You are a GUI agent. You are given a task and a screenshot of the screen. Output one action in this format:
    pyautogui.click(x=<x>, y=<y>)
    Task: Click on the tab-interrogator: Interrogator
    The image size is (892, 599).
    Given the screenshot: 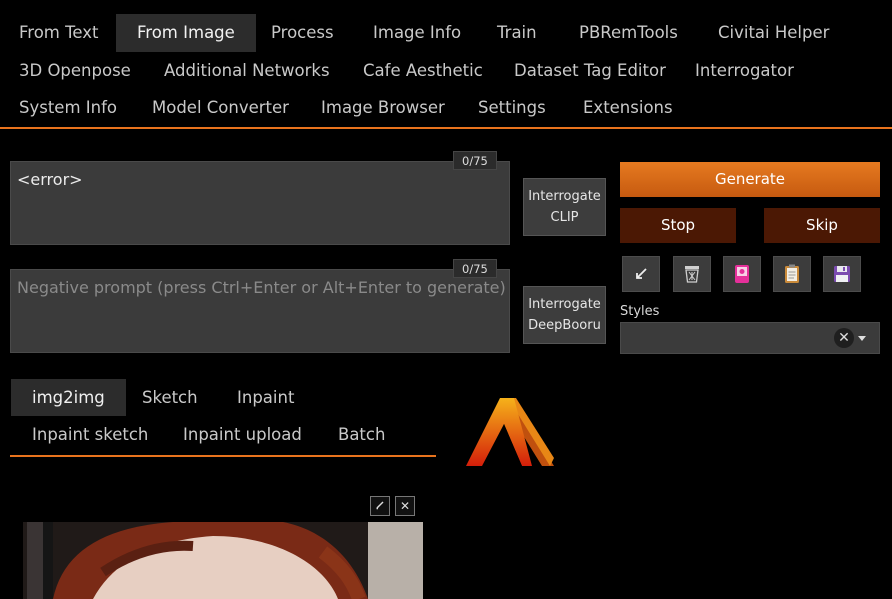 What is the action you would take?
    pyautogui.click(x=744, y=71)
    